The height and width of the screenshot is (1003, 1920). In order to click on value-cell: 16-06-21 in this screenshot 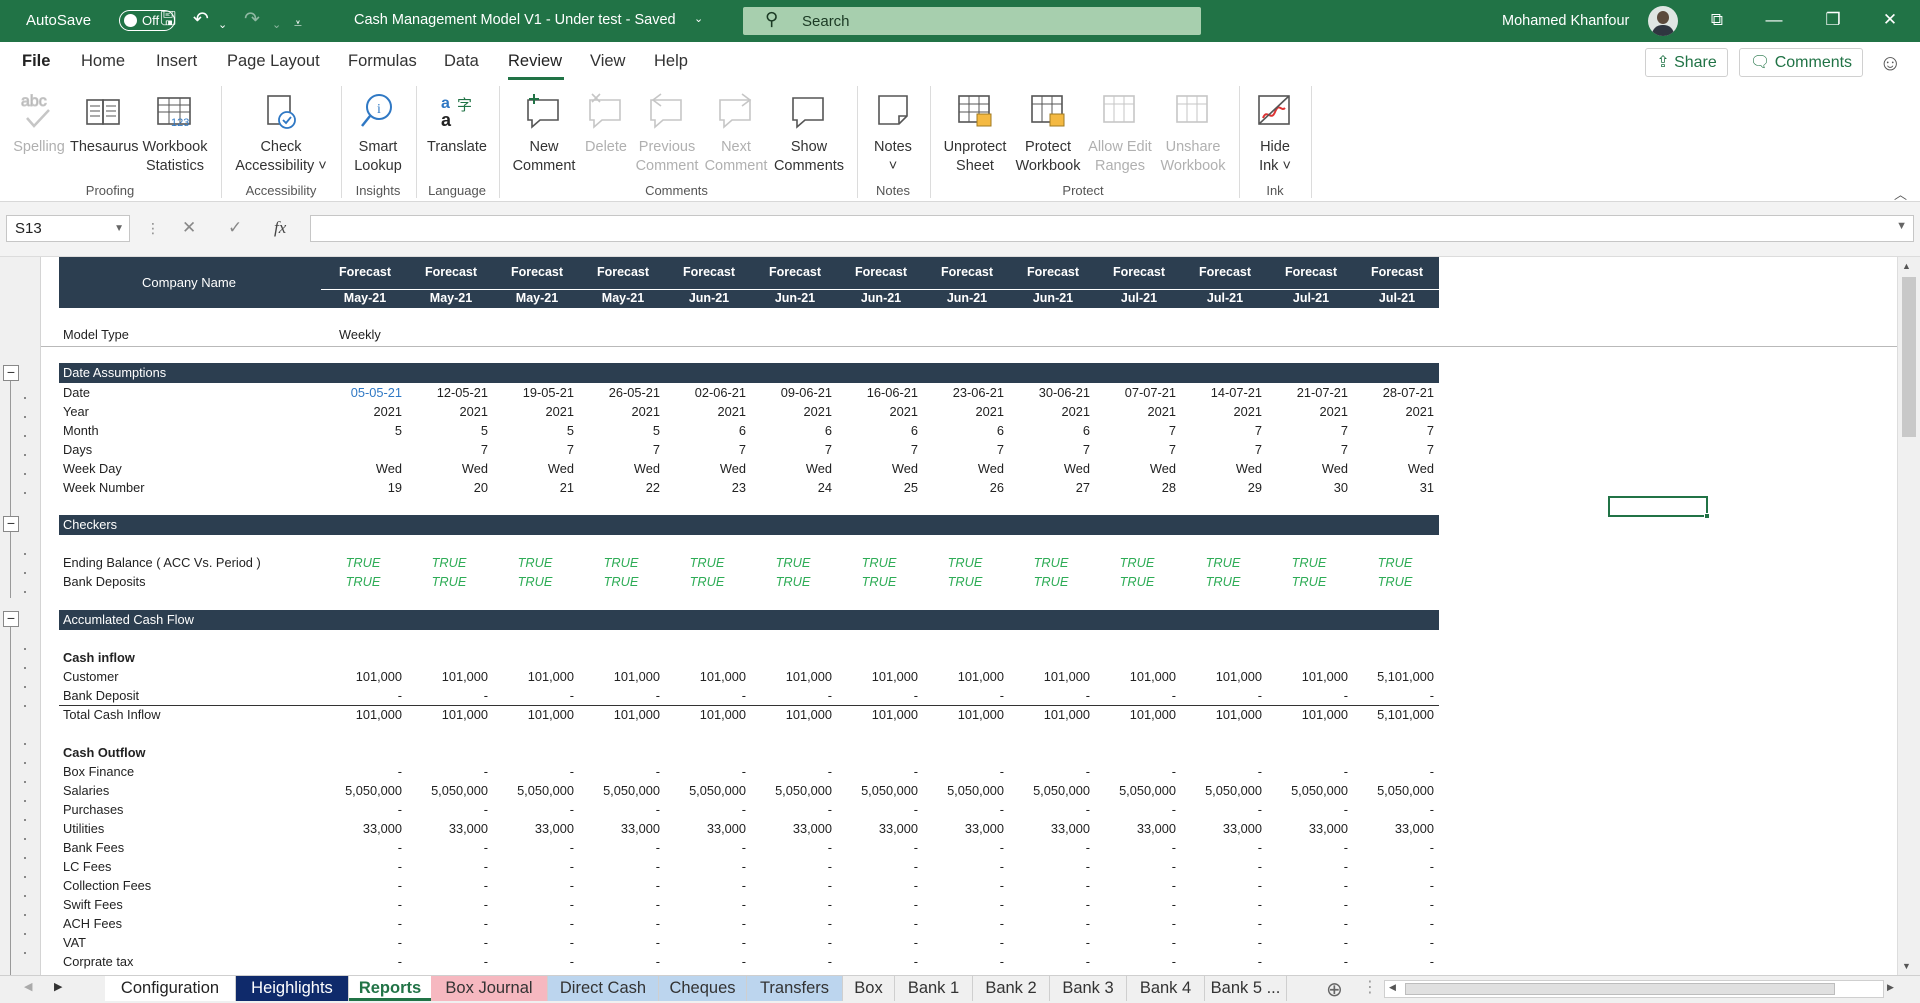, I will do `click(878, 392)`.